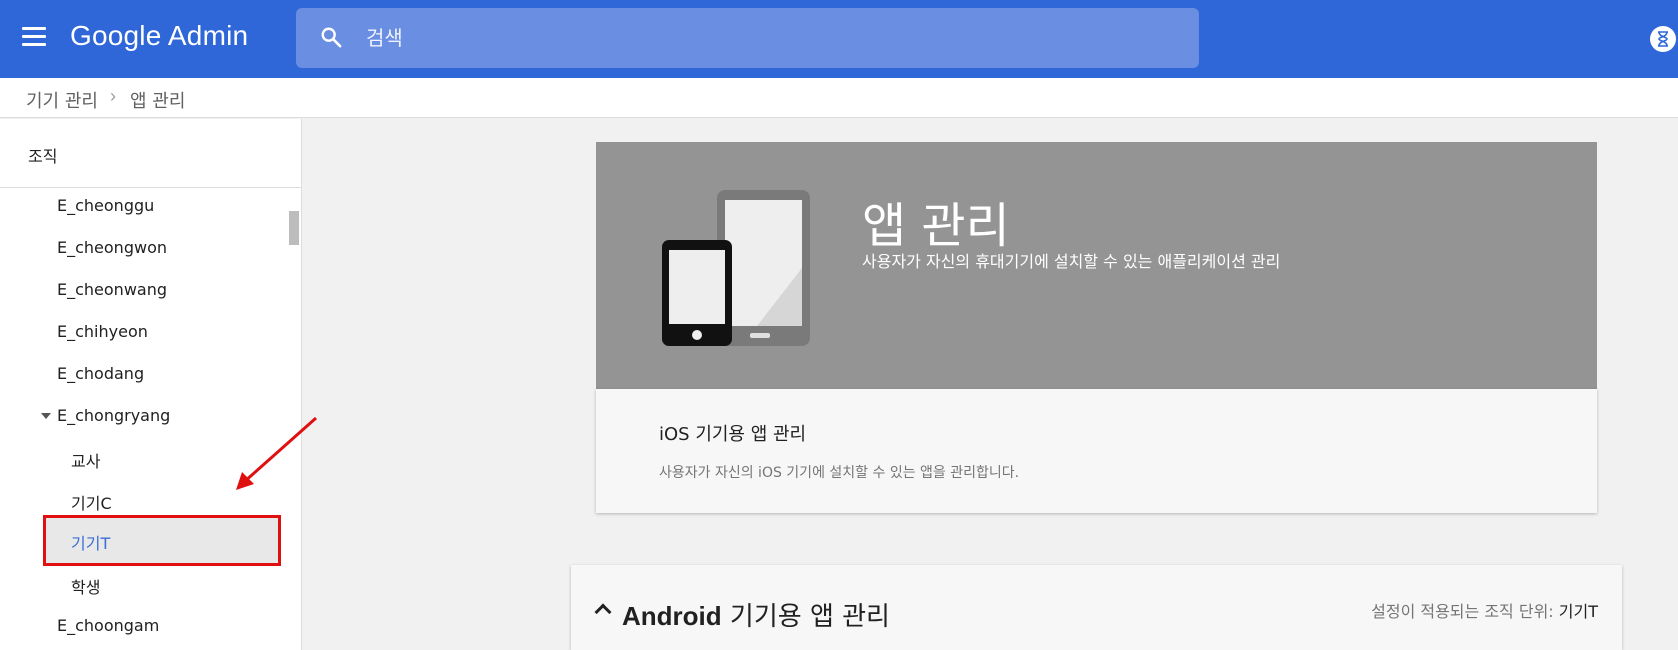 This screenshot has height=650, width=1678. I want to click on android-card-title: Android 기기용 앱 관리, so click(756, 614).